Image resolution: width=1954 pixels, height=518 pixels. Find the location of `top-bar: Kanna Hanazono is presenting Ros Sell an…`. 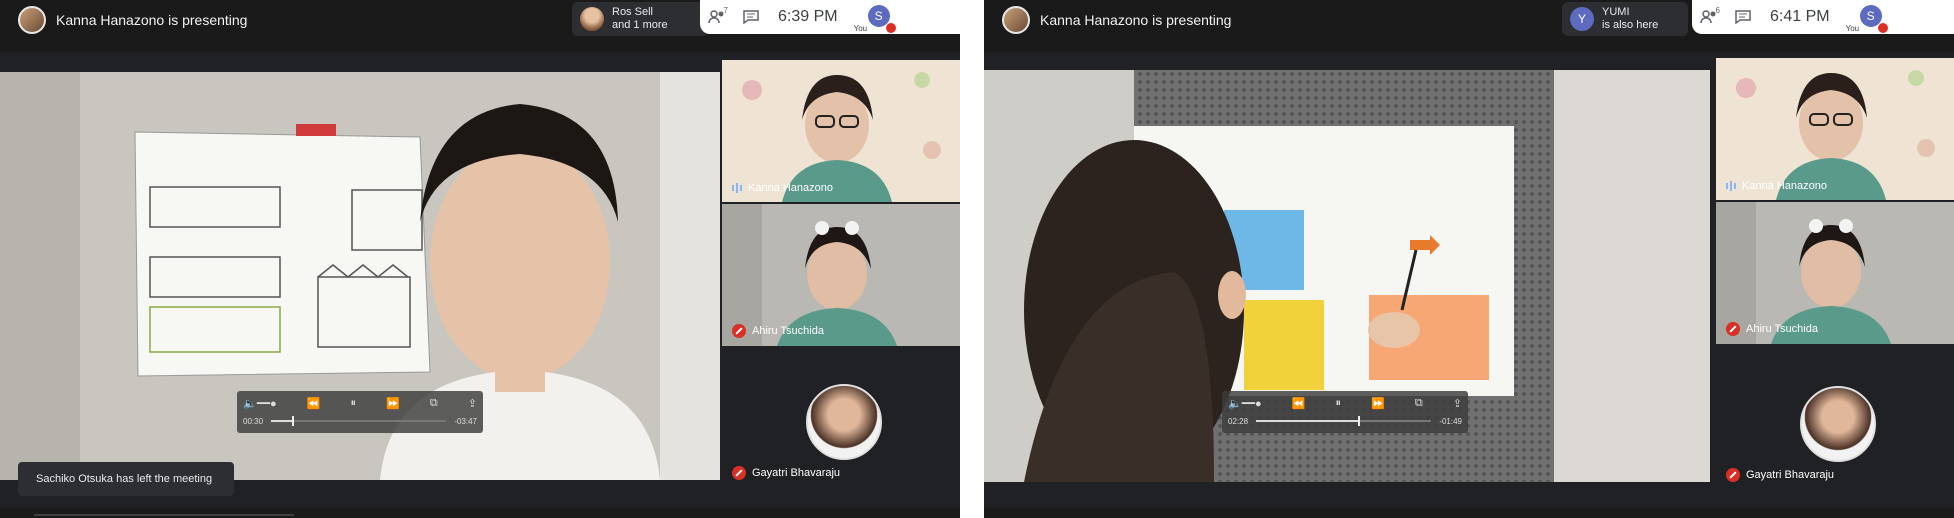

top-bar: Kanna Hanazono is presenting Ros Sell an… is located at coordinates (480, 26).